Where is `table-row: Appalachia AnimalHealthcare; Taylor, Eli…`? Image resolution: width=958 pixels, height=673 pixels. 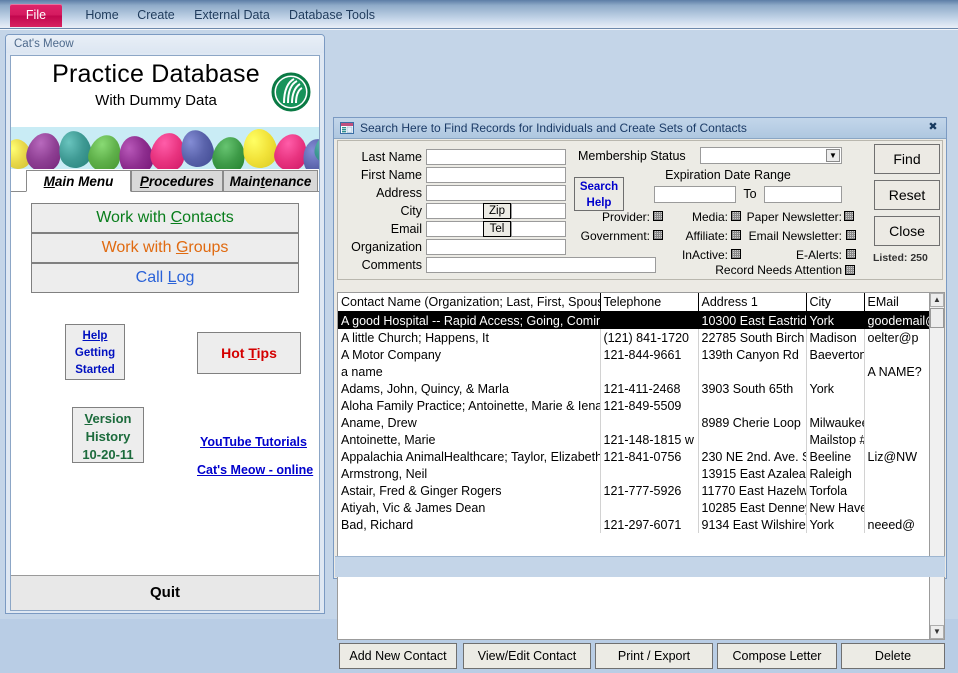
table-row: Appalachia AnimalHealthcare; Taylor, Eli… is located at coordinates (634, 456).